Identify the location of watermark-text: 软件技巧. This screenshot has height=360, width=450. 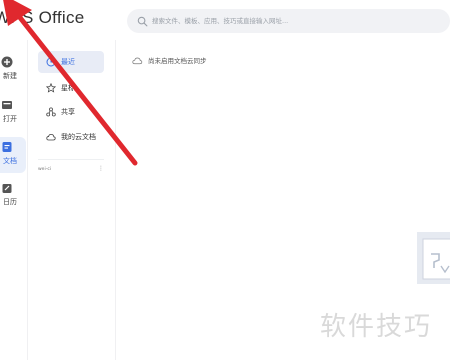
(376, 327).